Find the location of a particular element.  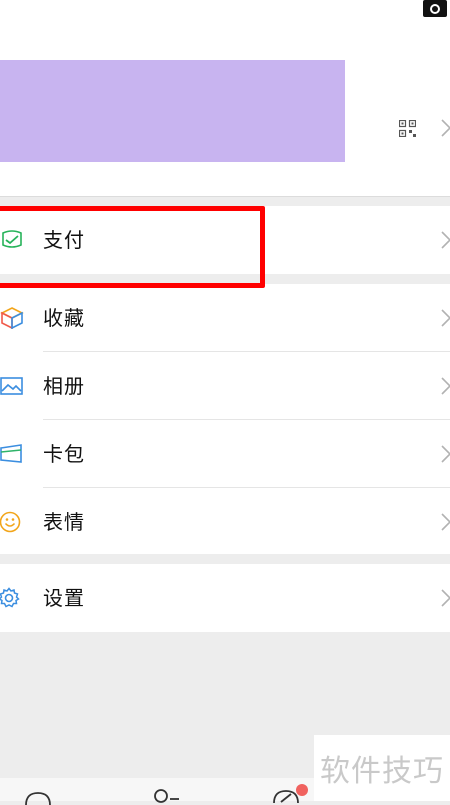

camera-icon is located at coordinates (435, 9).